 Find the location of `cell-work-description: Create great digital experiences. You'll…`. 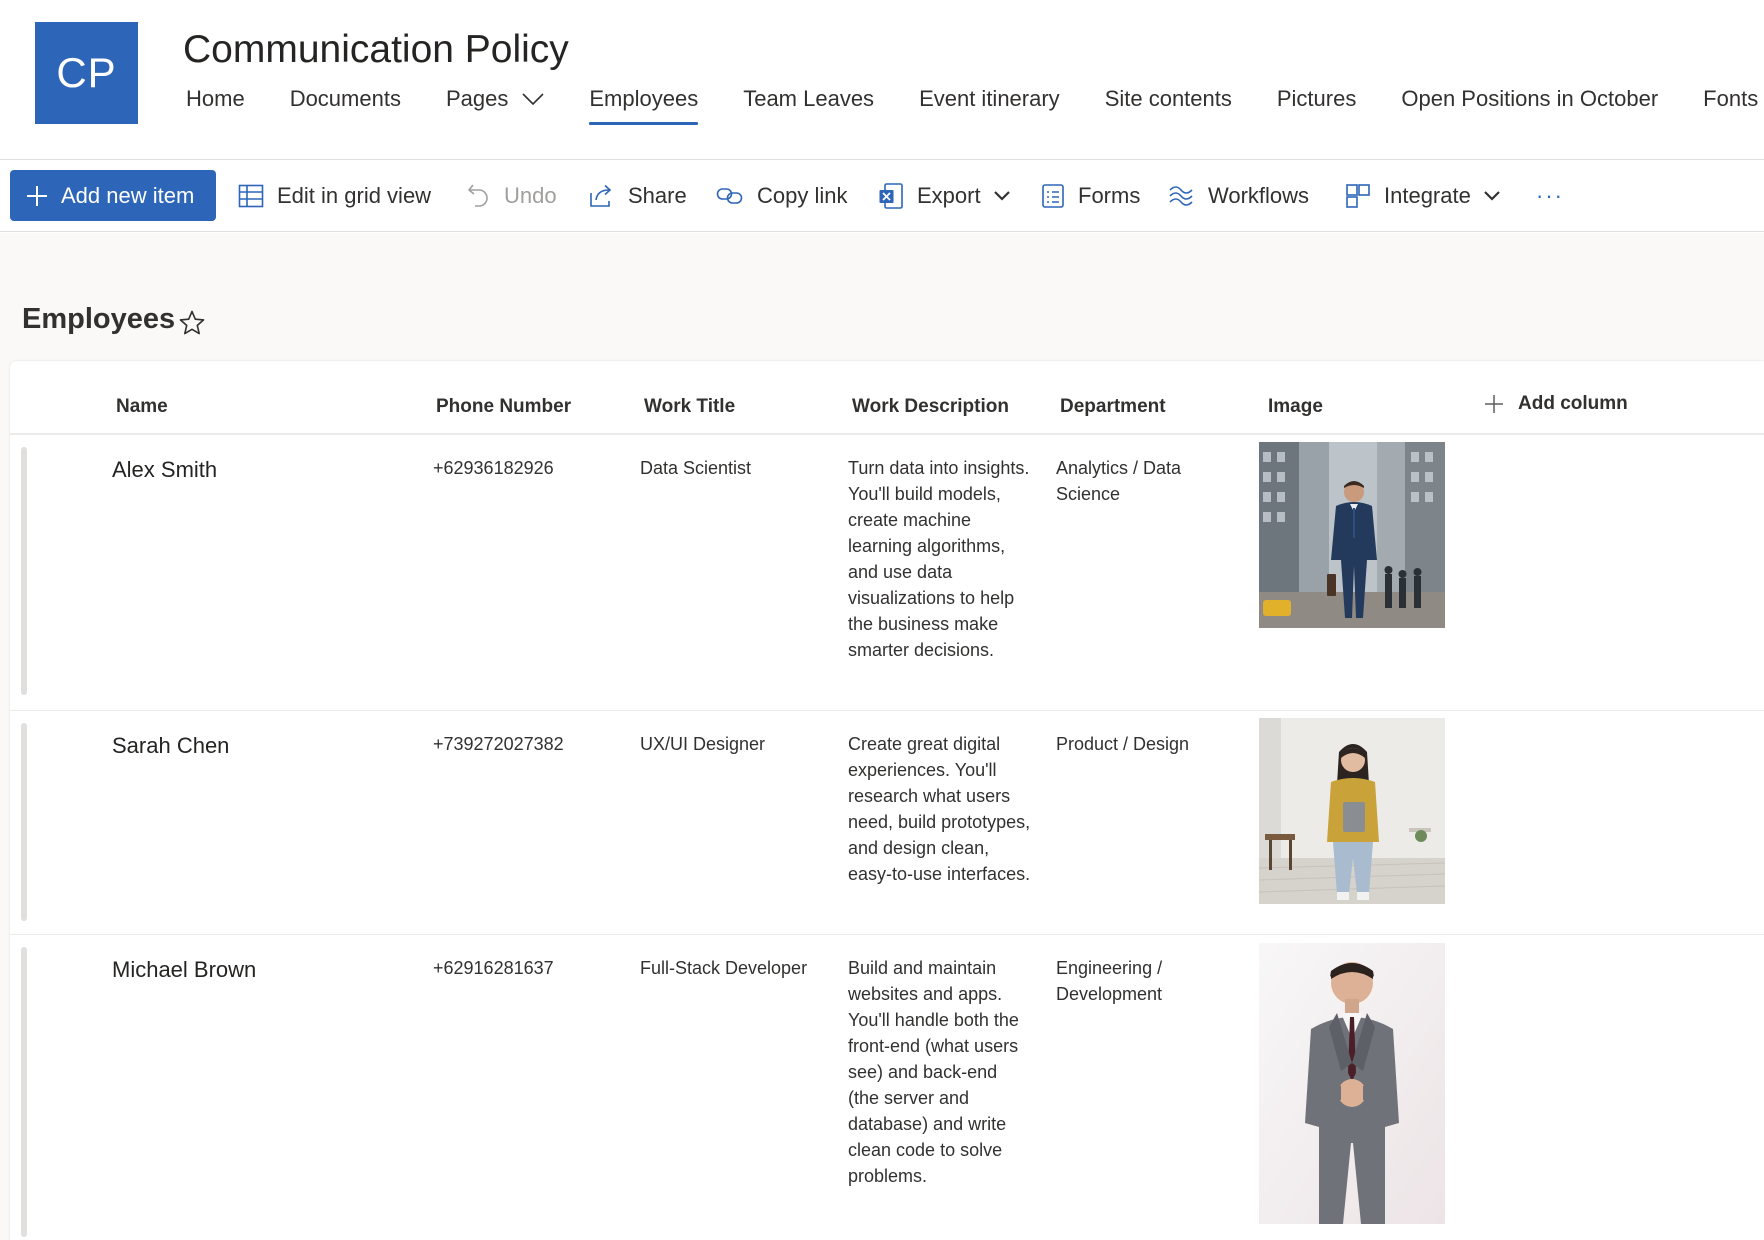

cell-work-description: Create great digital experiences. You'll… is located at coordinates (939, 809).